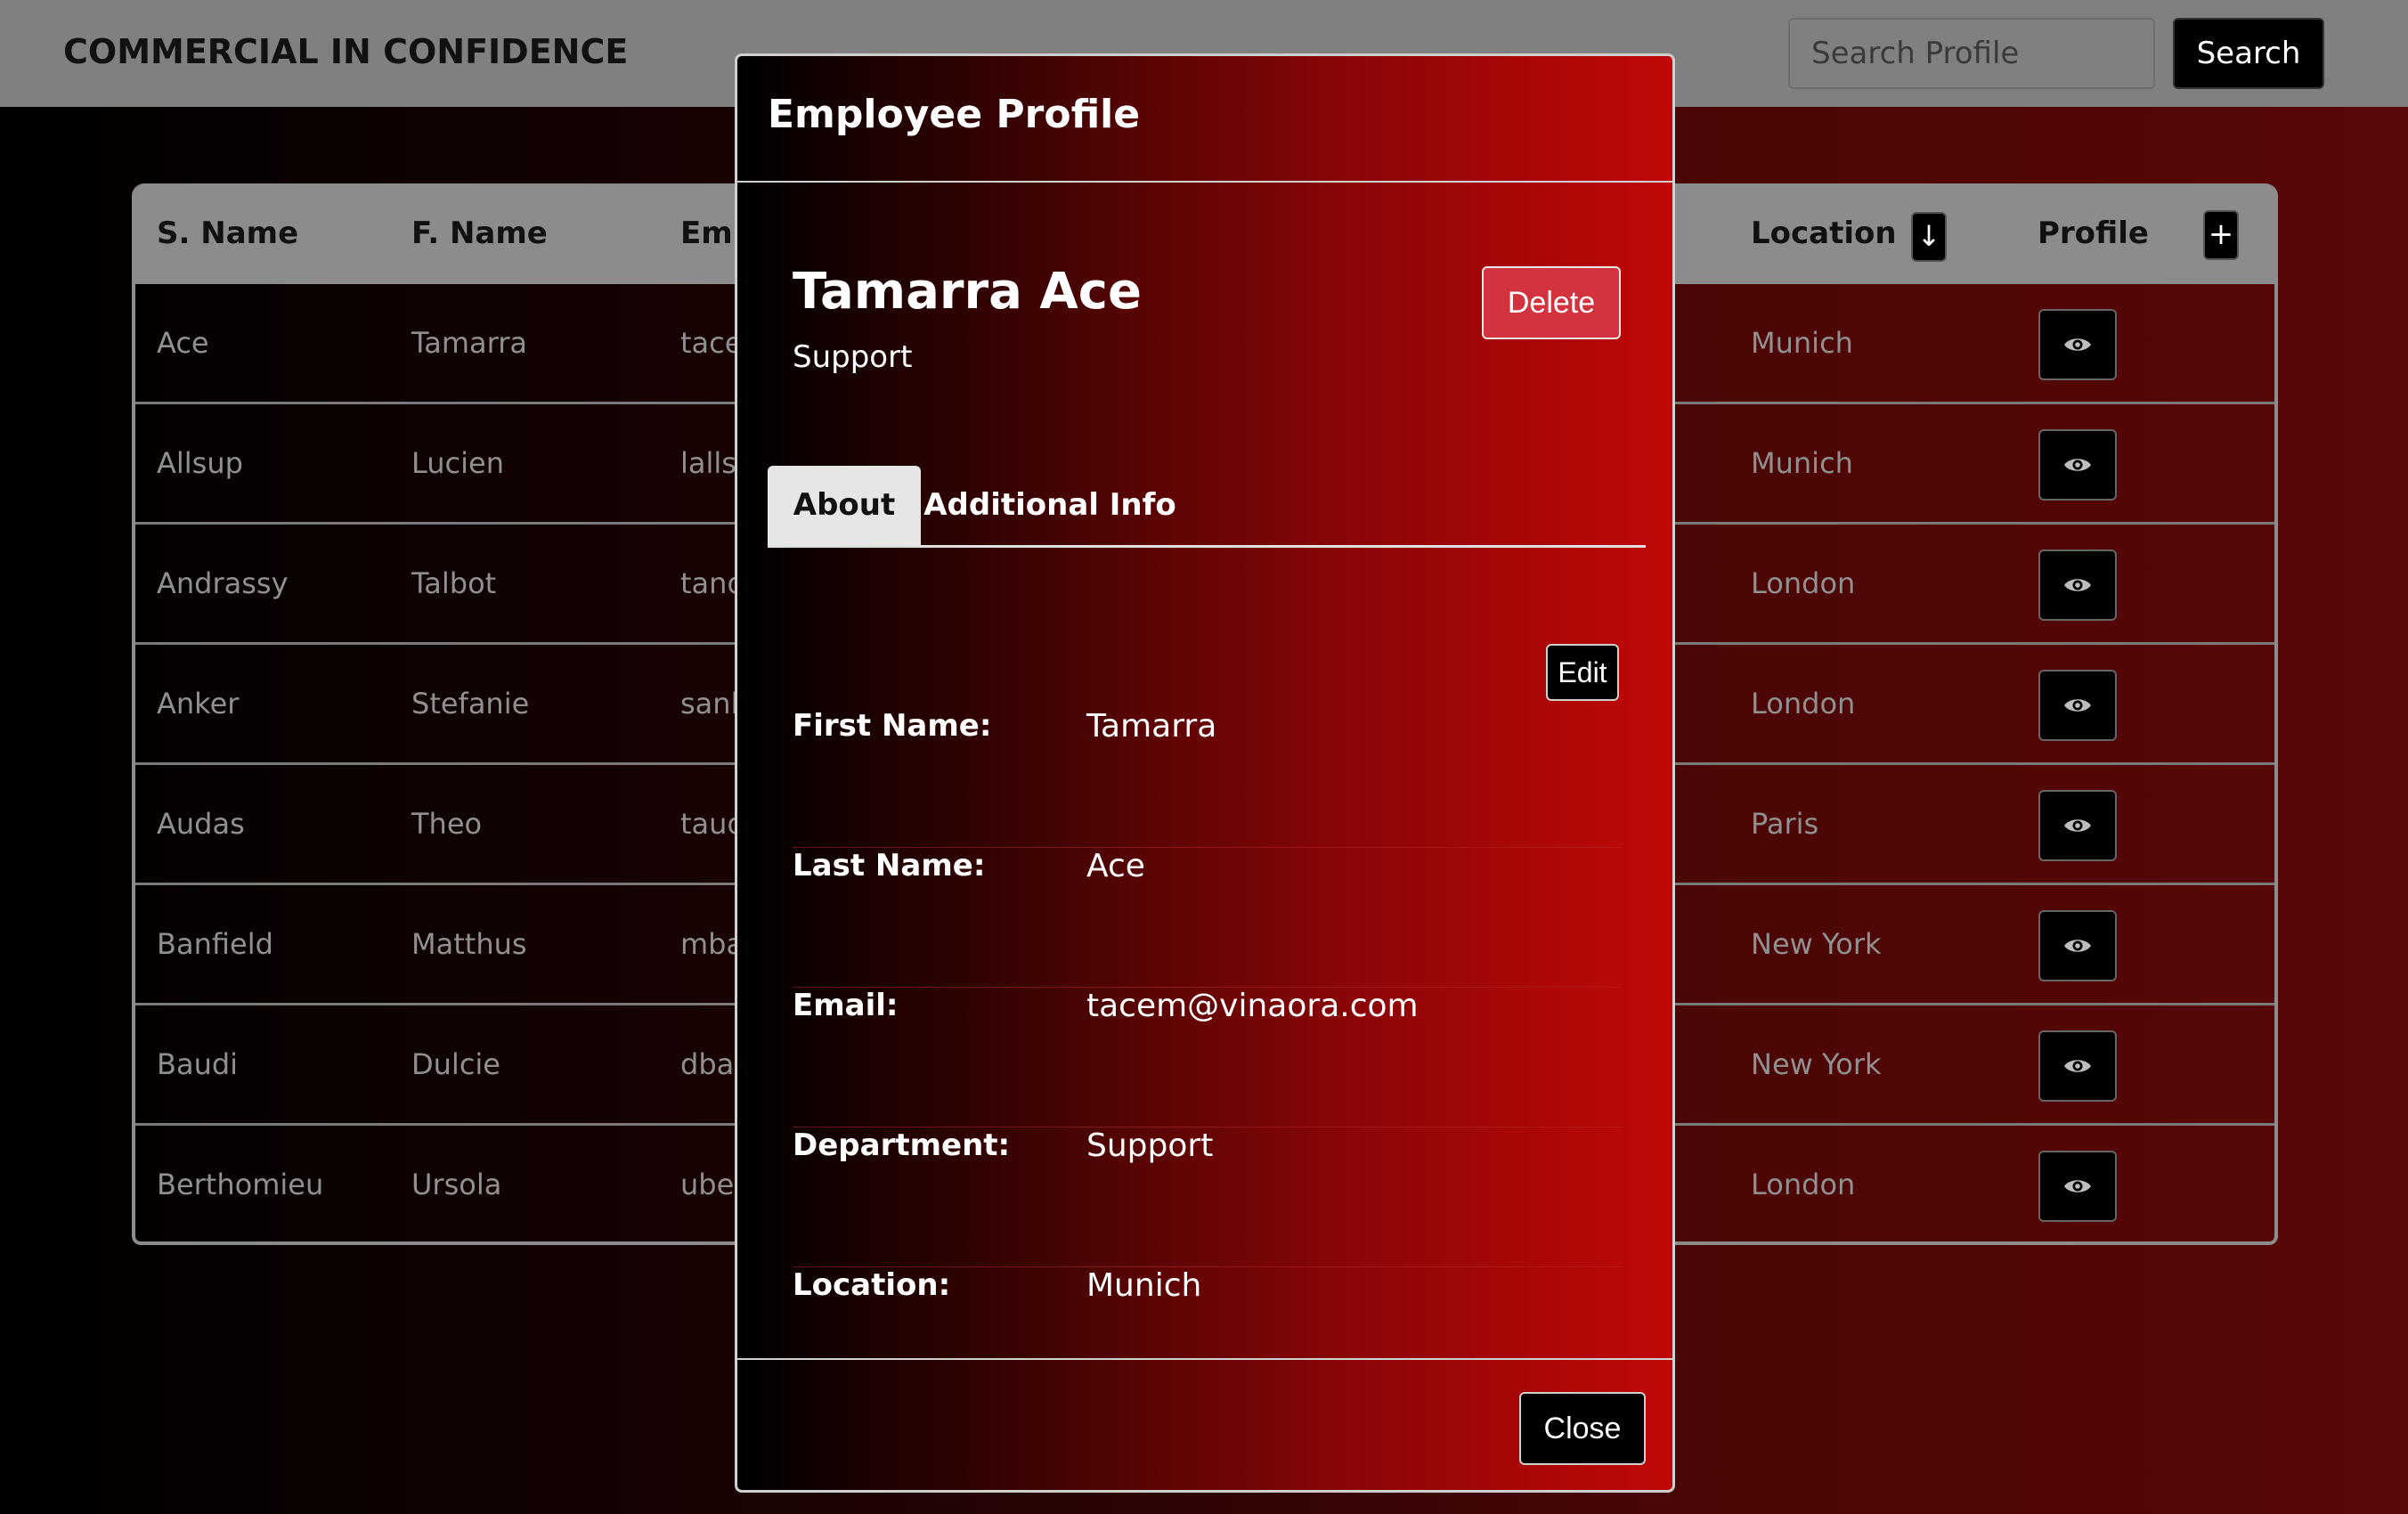 This screenshot has width=2408, height=1514. What do you see at coordinates (455, 1064) in the screenshot?
I see `cell-first-name: Dulcie` at bounding box center [455, 1064].